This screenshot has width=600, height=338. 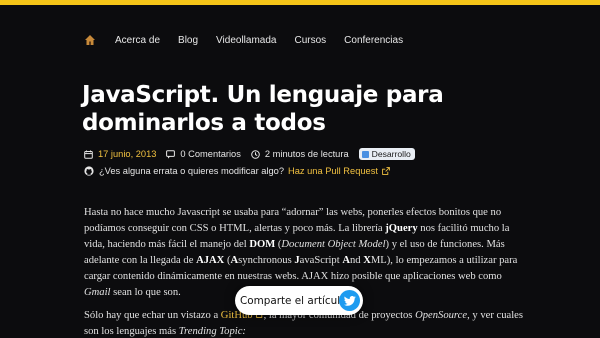 What do you see at coordinates (321, 260) in the screenshot?
I see `text-segment: avaScript` at bounding box center [321, 260].